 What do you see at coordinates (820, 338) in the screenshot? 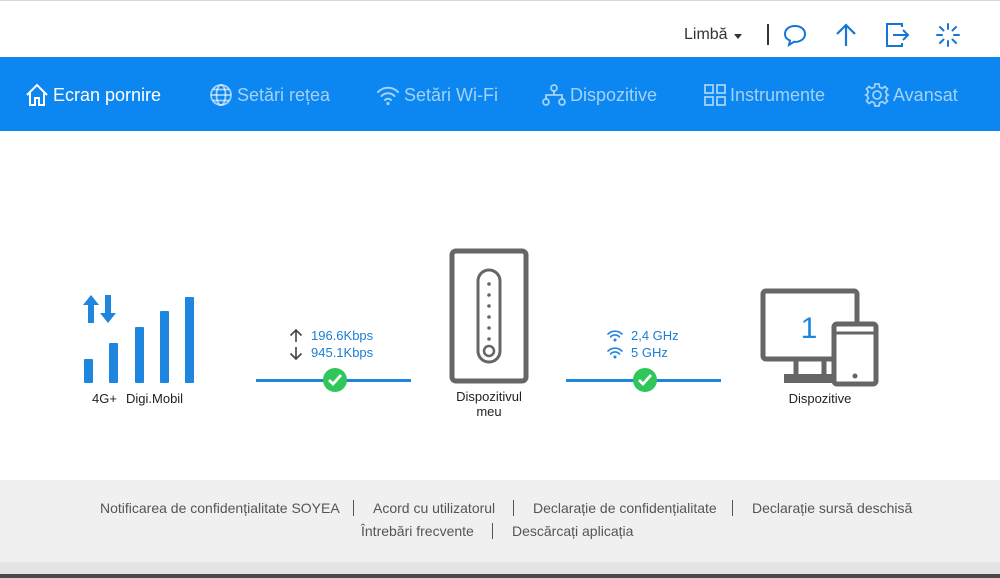
I see `connected-devices-icon: 1` at bounding box center [820, 338].